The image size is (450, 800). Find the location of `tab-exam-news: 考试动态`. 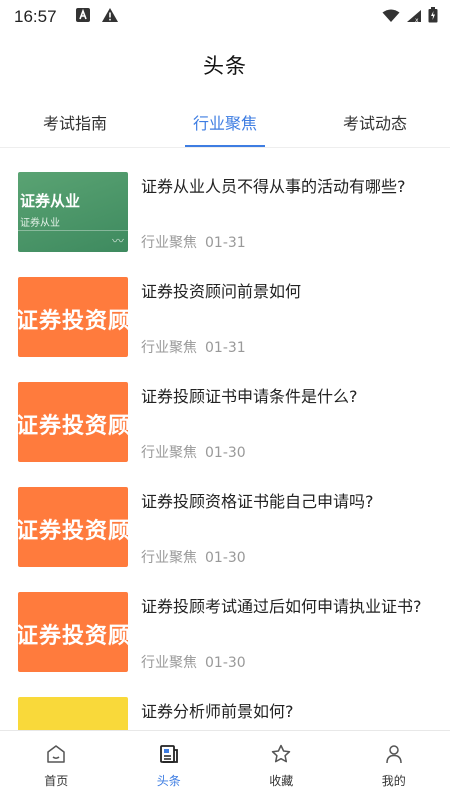

tab-exam-news: 考试动态 is located at coordinates (375, 121).